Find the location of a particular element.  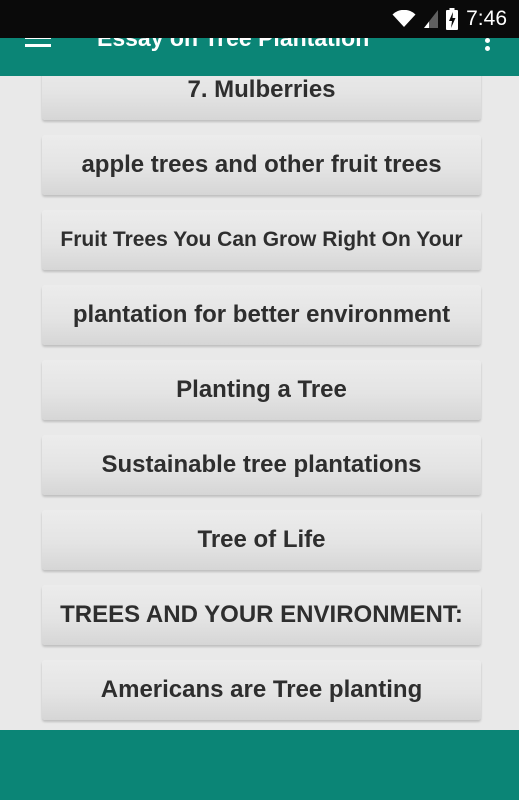

list-item: 7. Mulberries is located at coordinates (261, 98).